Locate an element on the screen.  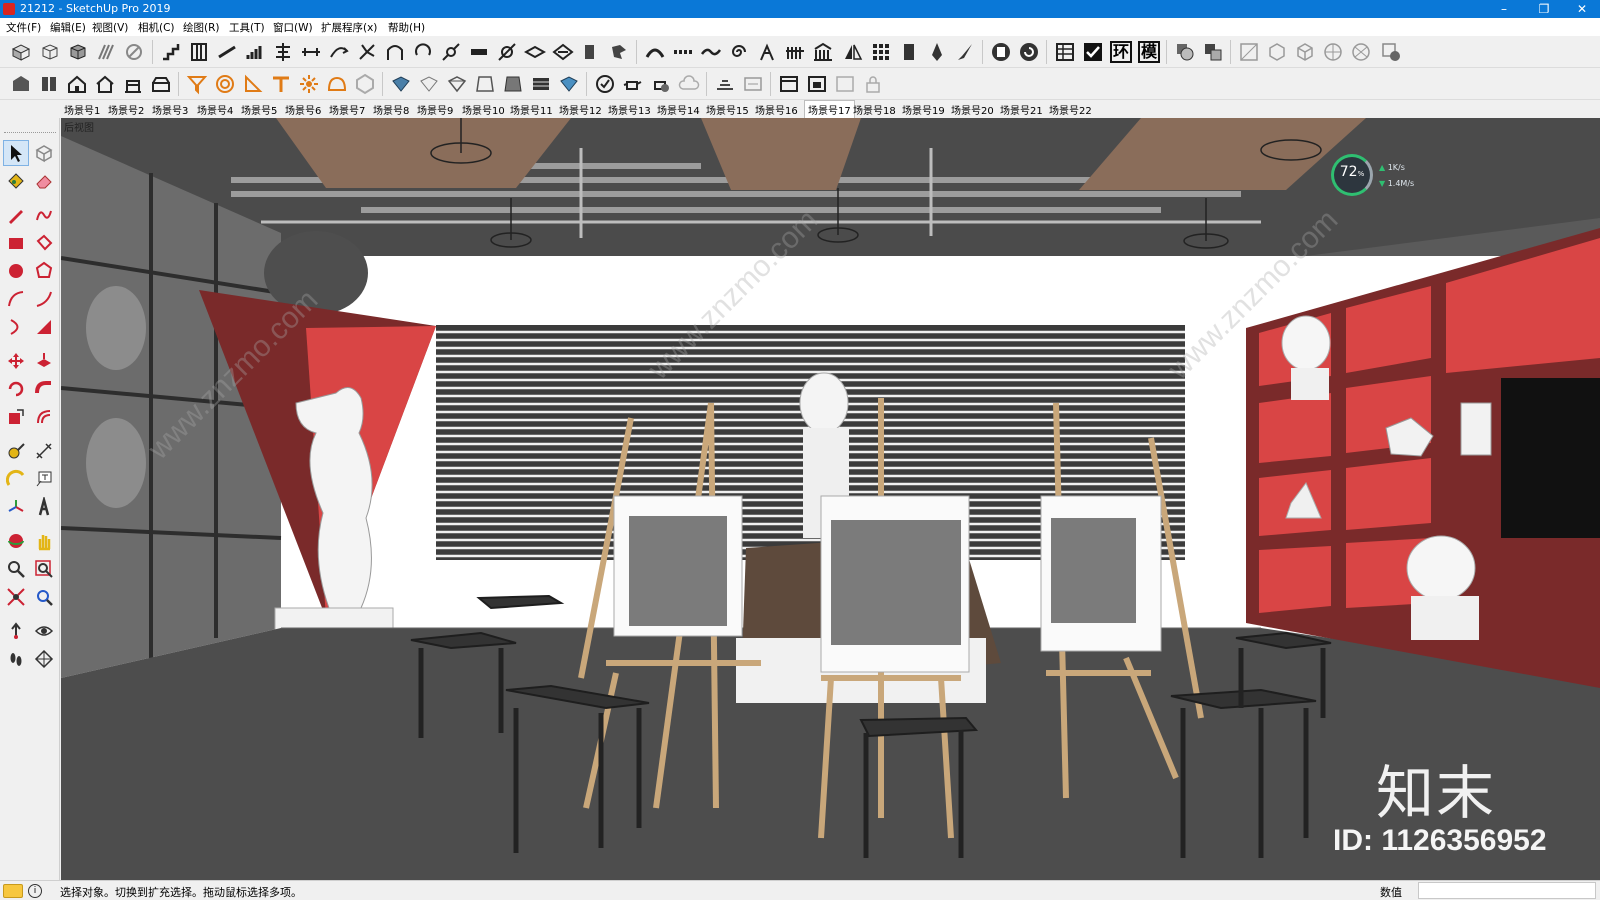
menu-view: 视图(V) is located at coordinates (110, 27).